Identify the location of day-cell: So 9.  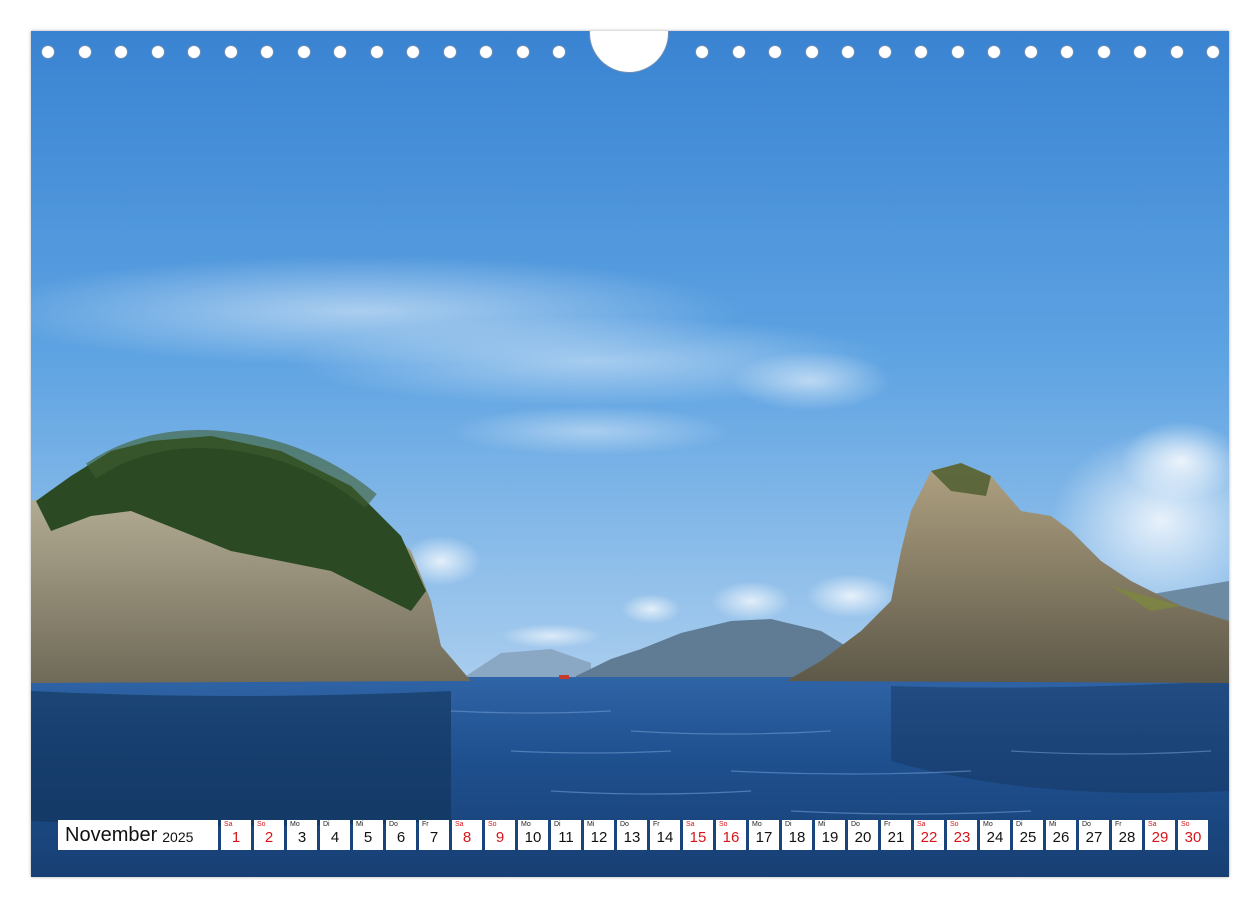
(500, 835).